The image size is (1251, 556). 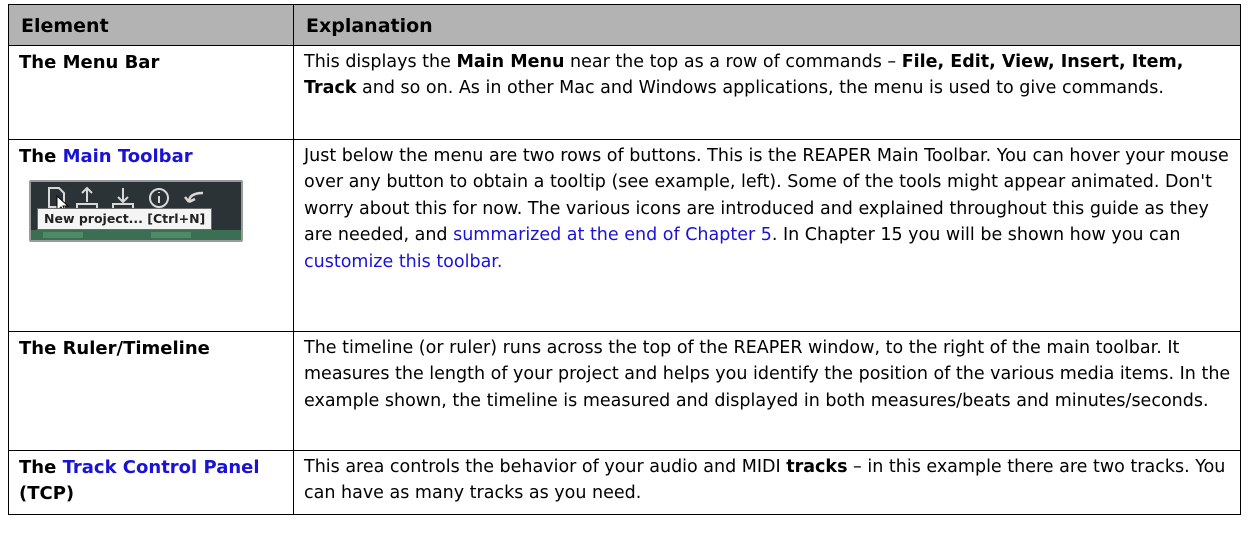 I want to click on info-icon, so click(x=159, y=197).